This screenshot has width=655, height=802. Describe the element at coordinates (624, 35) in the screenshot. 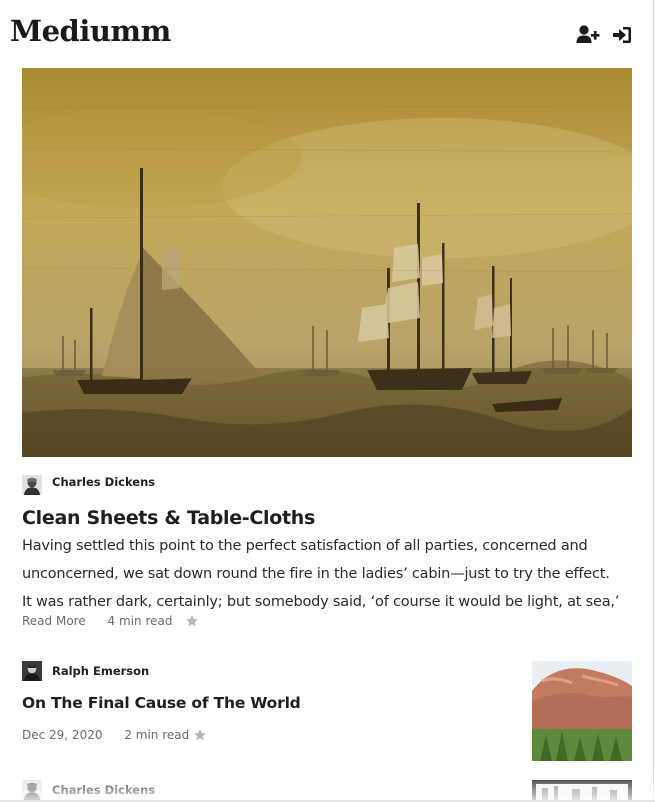

I see `sign-in-icon` at that location.